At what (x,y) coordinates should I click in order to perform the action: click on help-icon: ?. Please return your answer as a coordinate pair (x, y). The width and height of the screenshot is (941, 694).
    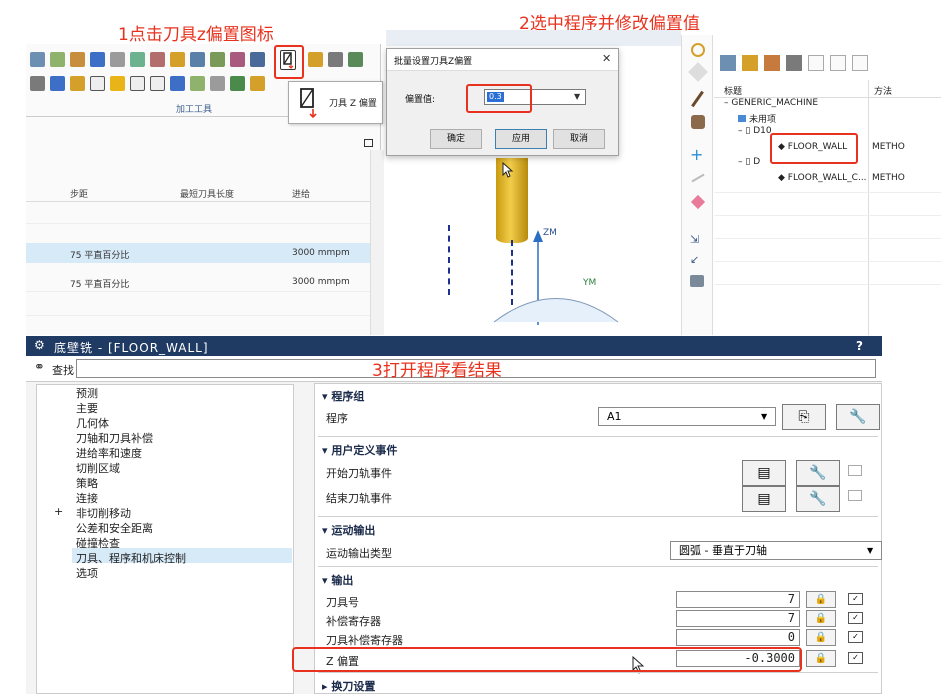
    Looking at the image, I should click on (859, 346).